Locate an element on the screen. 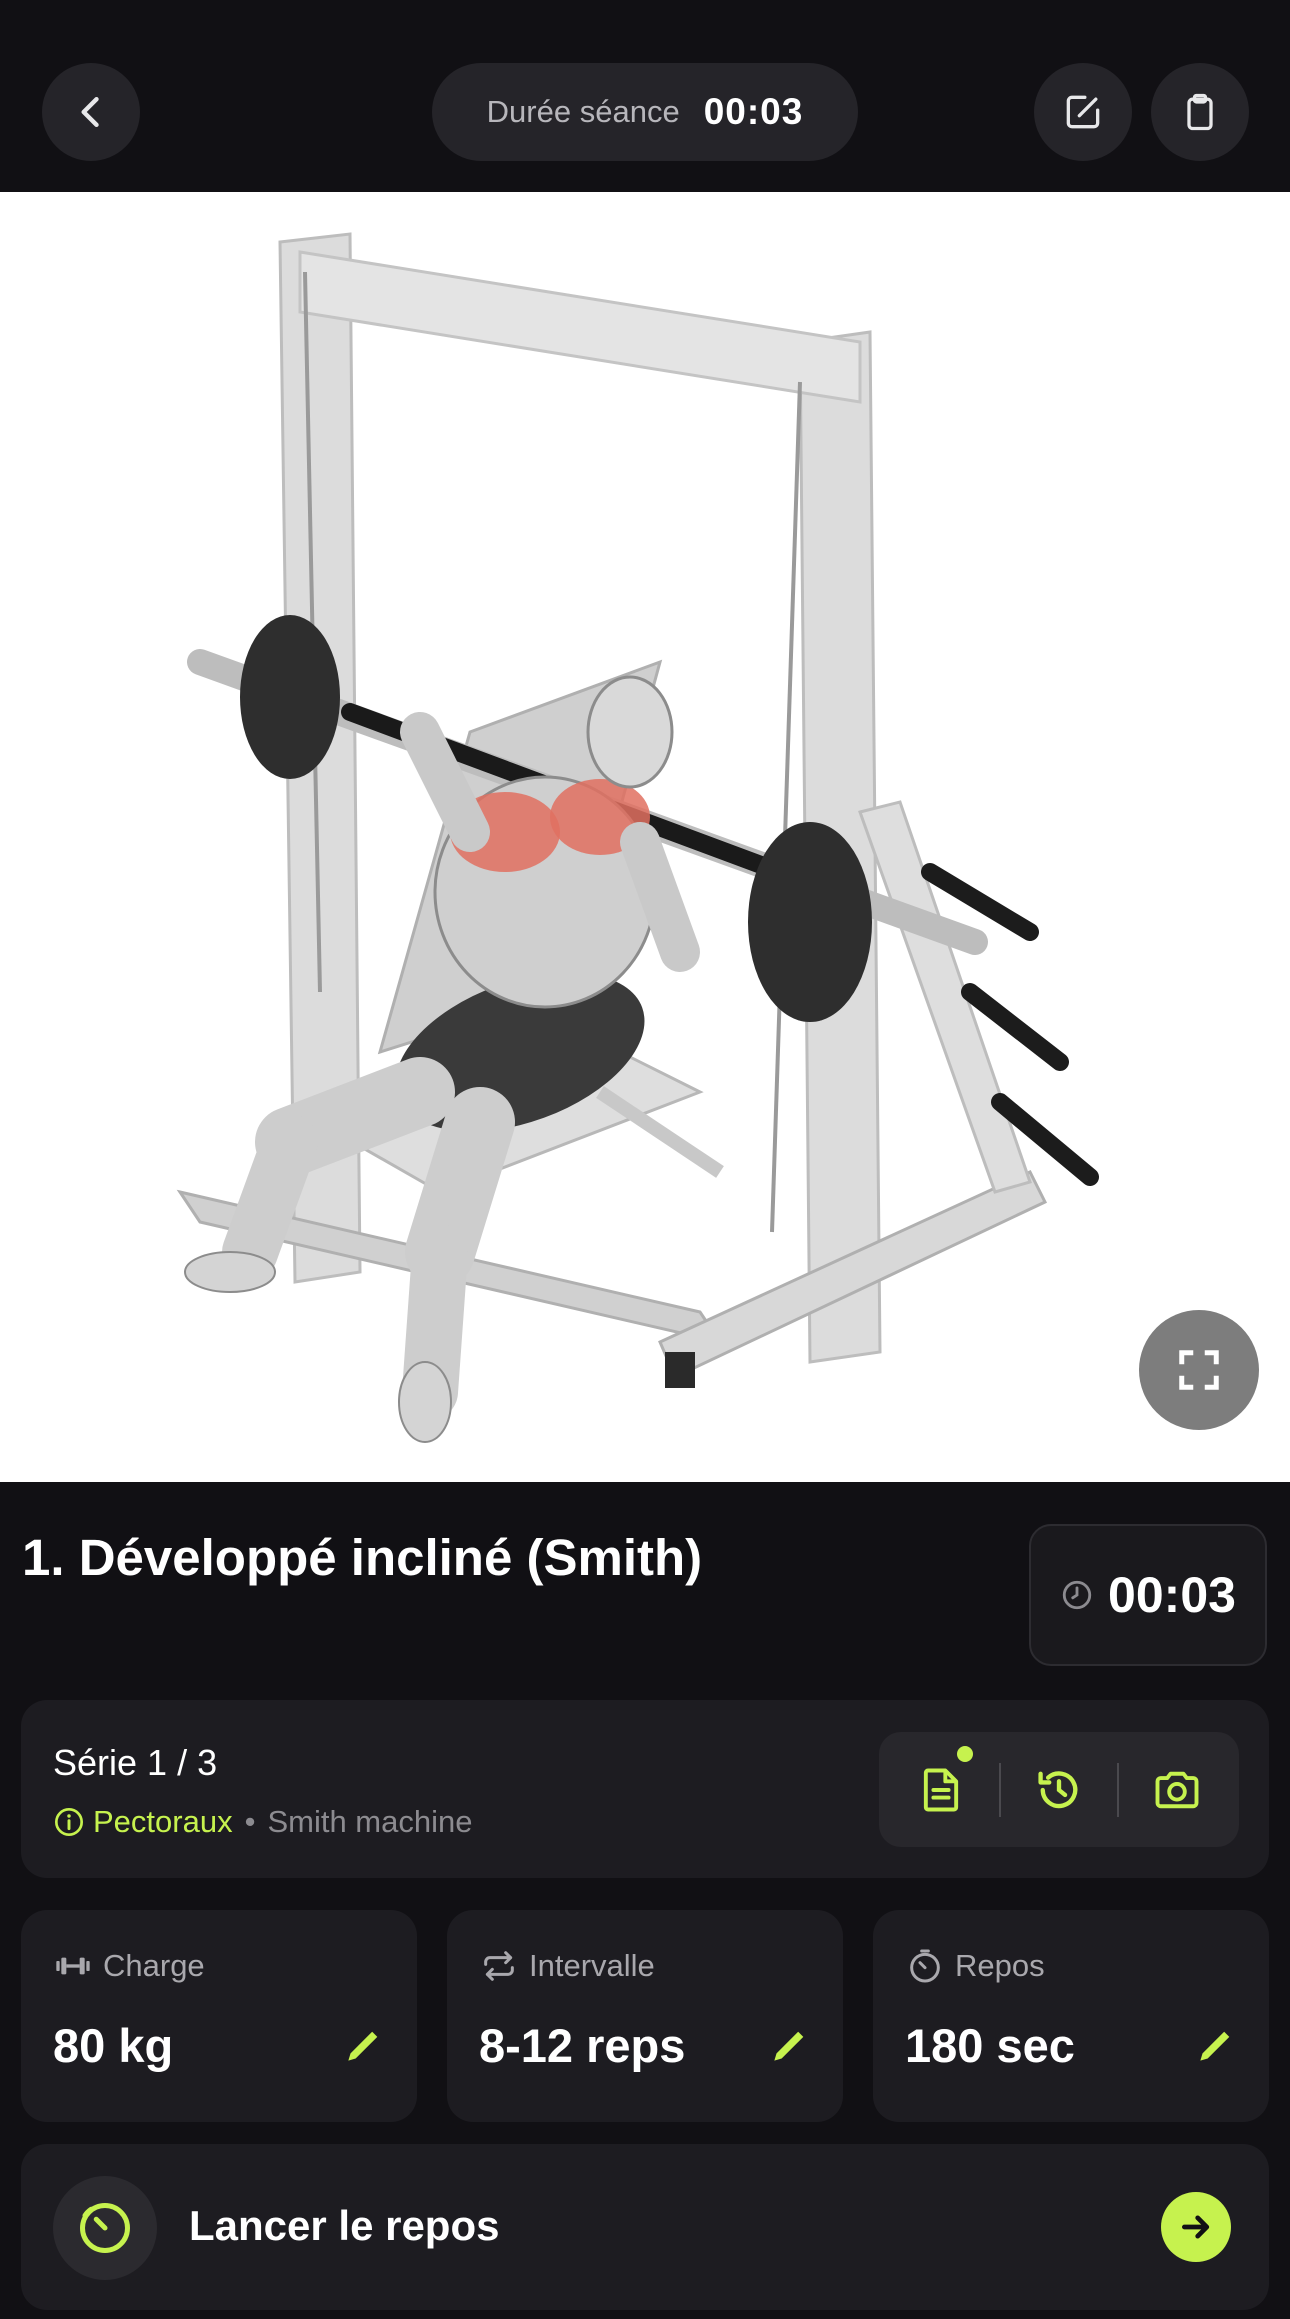  stat-charge-value: 80 kg is located at coordinates (113, 2045).